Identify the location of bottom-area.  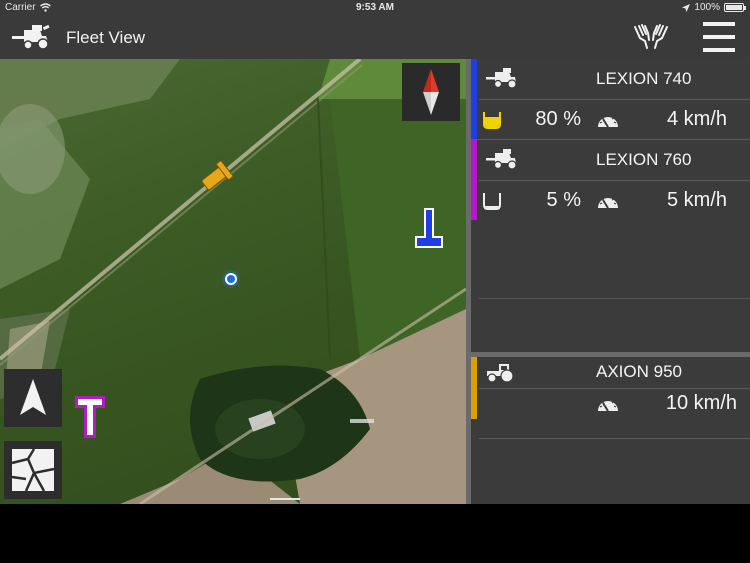
(375, 533).